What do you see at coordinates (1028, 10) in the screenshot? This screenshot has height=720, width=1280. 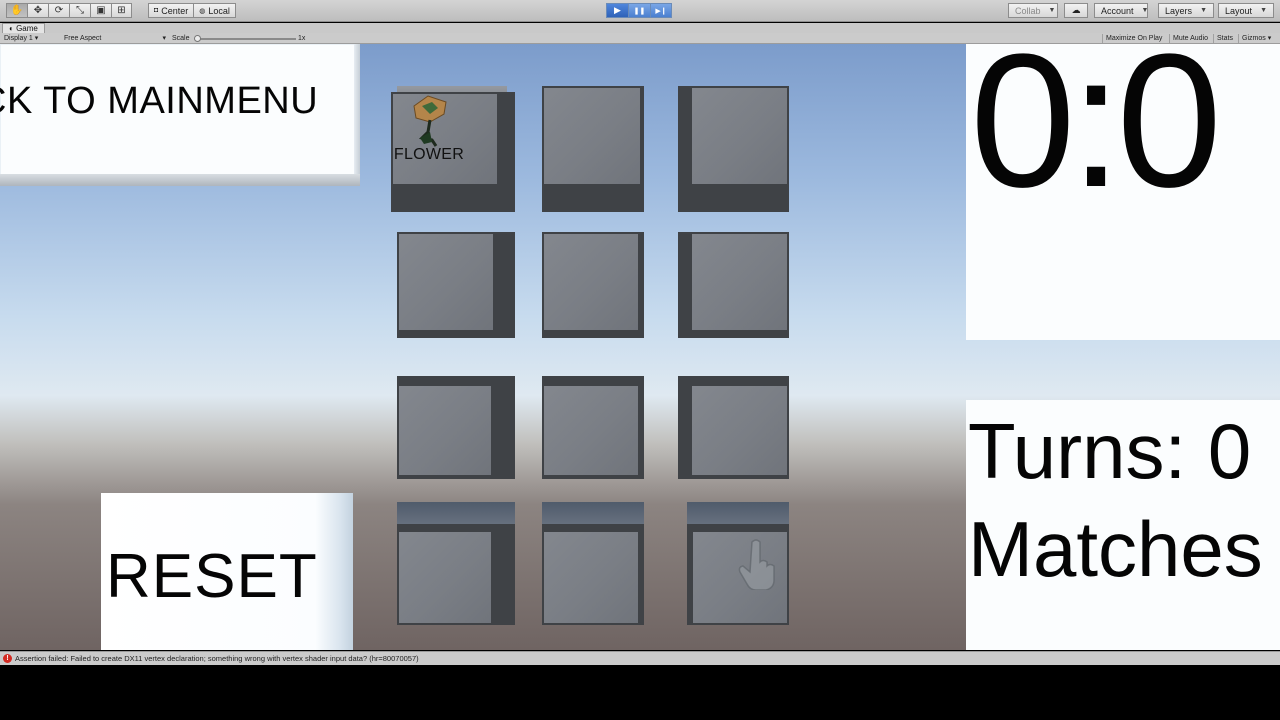 I see `collab-label: Collab` at bounding box center [1028, 10].